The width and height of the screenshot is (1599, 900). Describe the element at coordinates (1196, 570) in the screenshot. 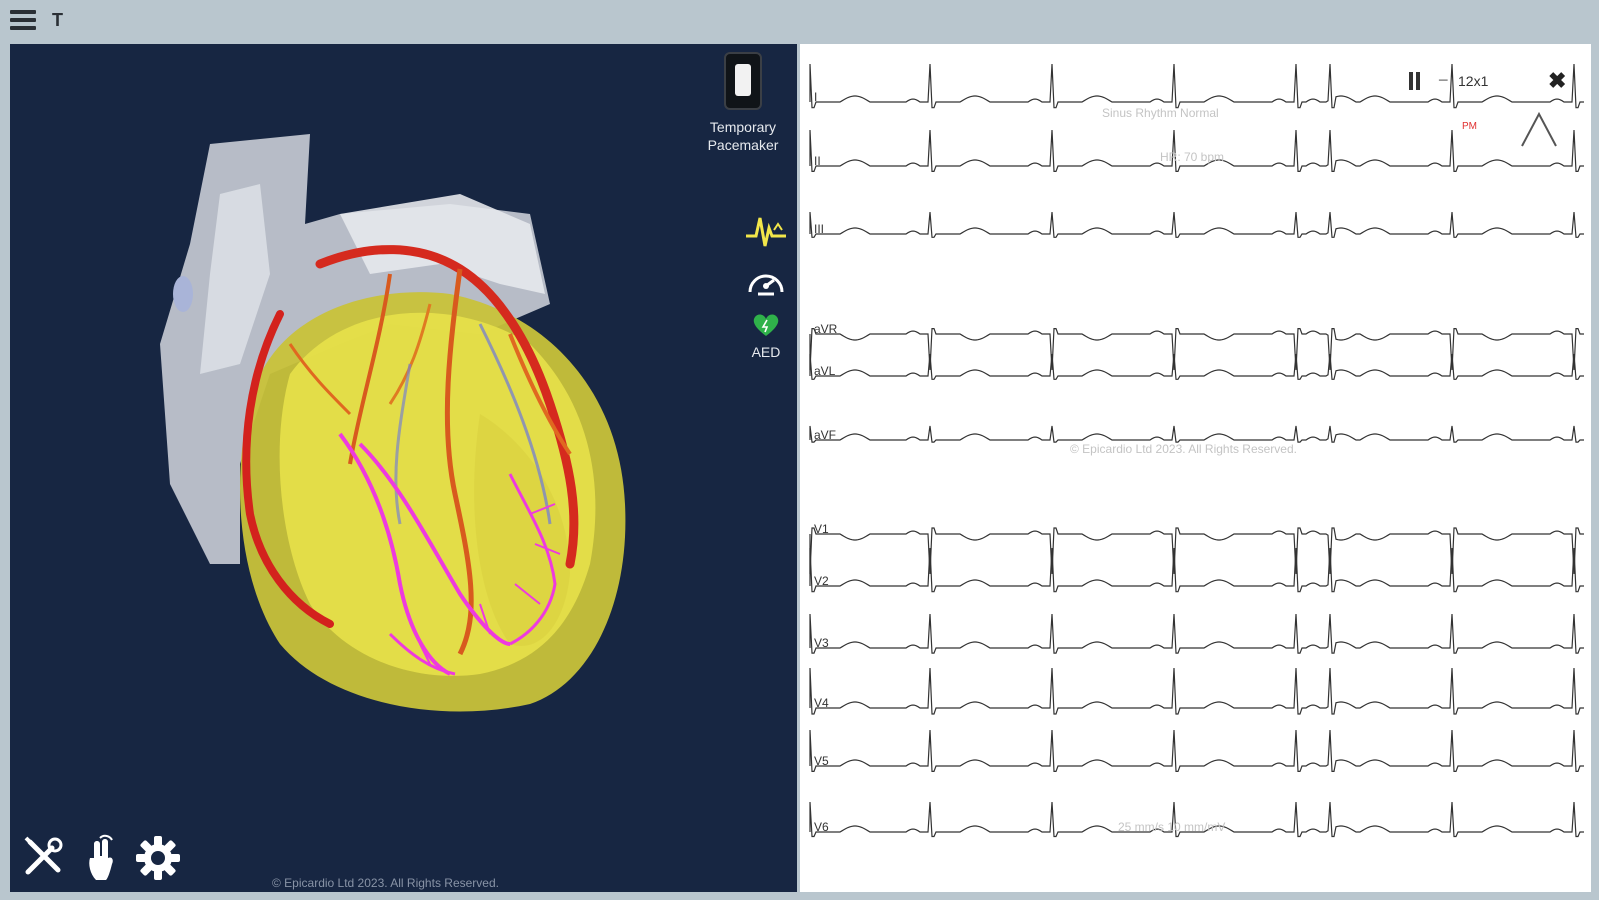

I see `ecg-trace-v2` at that location.